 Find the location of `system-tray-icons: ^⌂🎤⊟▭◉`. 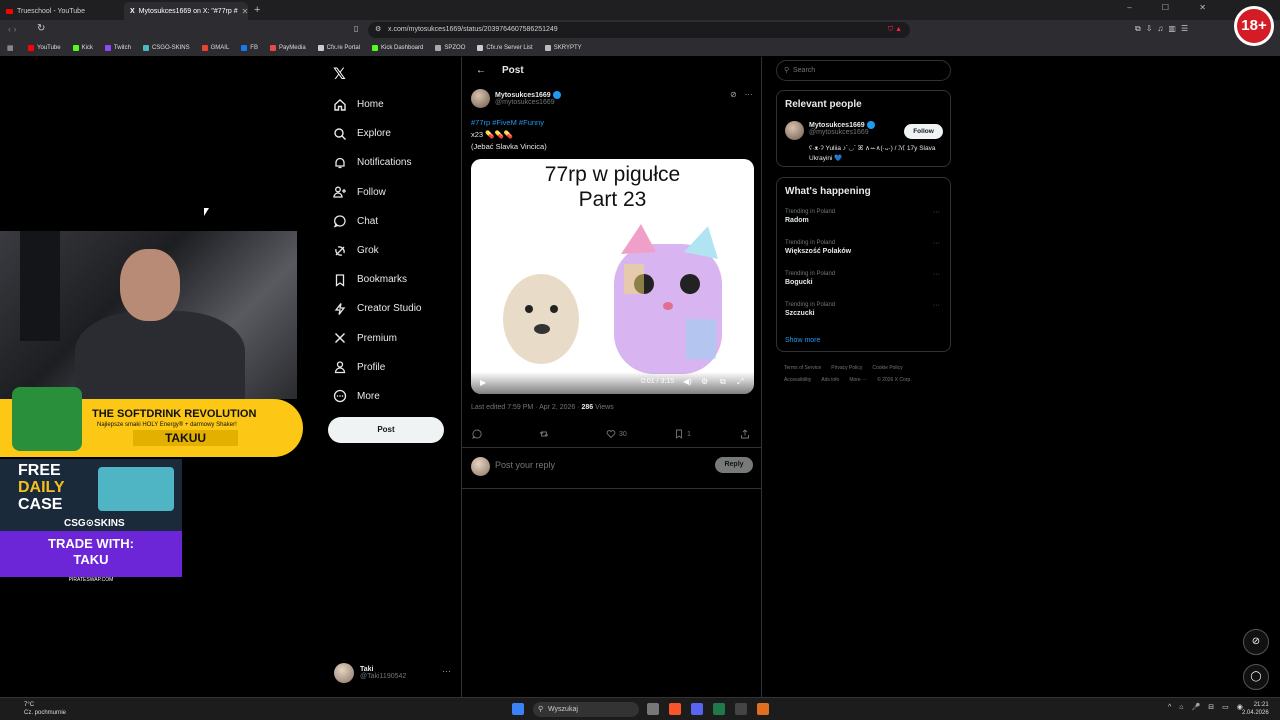

system-tray-icons: ^⌂🎤⊟▭◉ is located at coordinates (1209, 707).